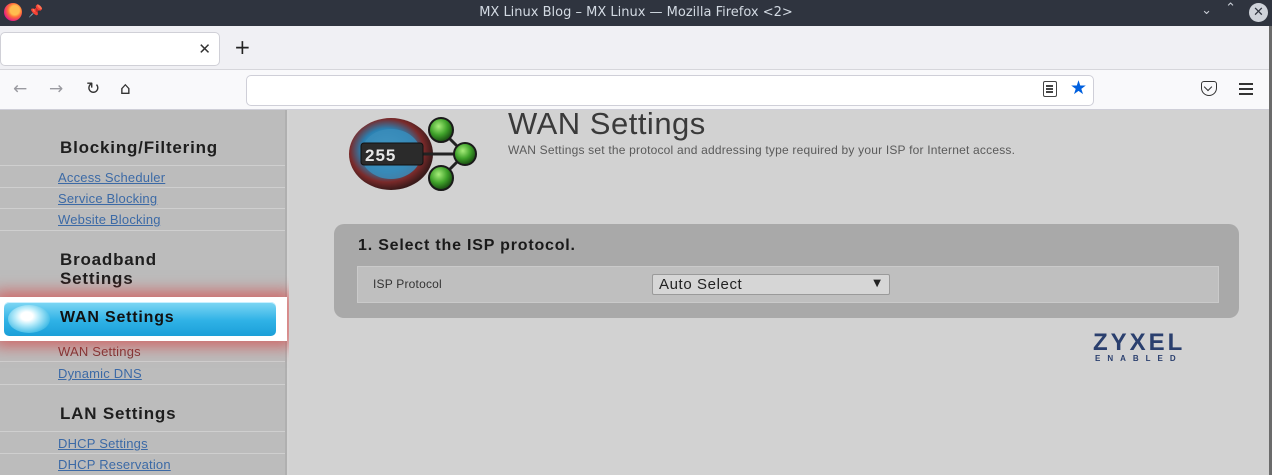 Image resolution: width=1272 pixels, height=475 pixels. I want to click on wan-settings-button: WAN Settings, so click(140, 319).